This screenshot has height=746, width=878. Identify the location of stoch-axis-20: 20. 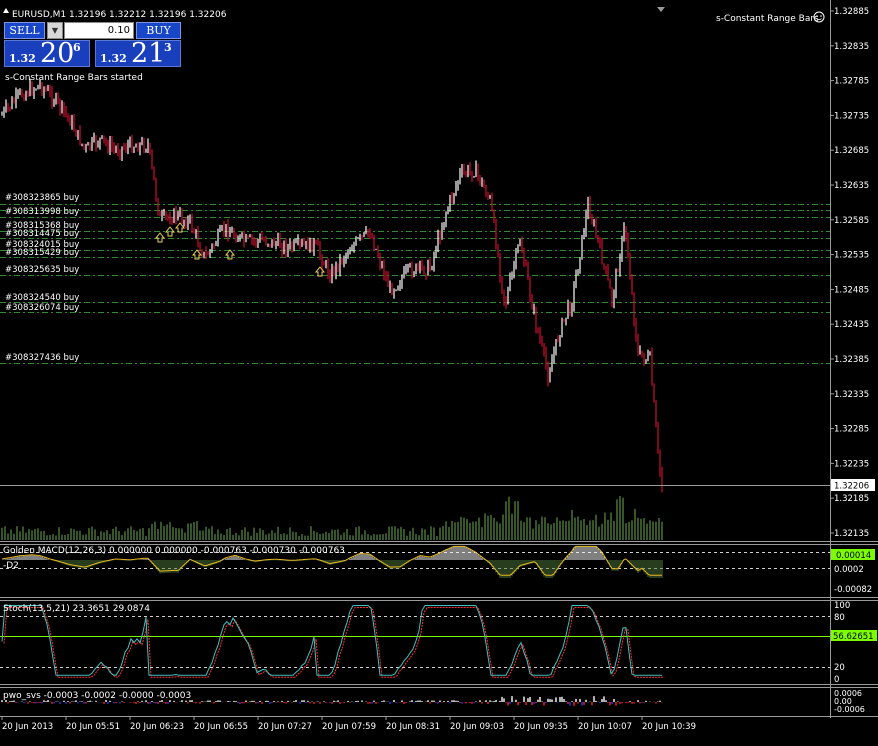
(839, 668).